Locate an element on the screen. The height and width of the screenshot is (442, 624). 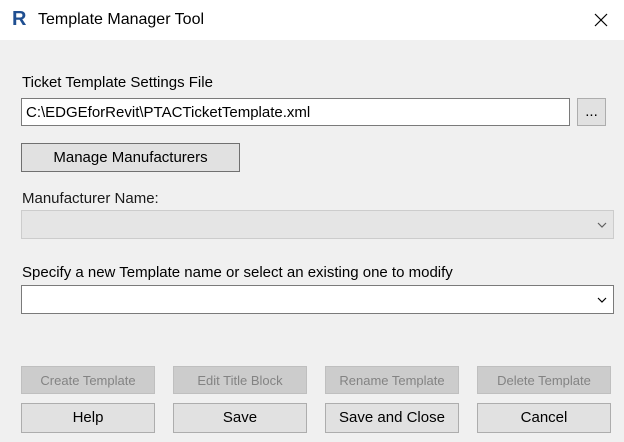
cancel-button: Cancel is located at coordinates (544, 418).